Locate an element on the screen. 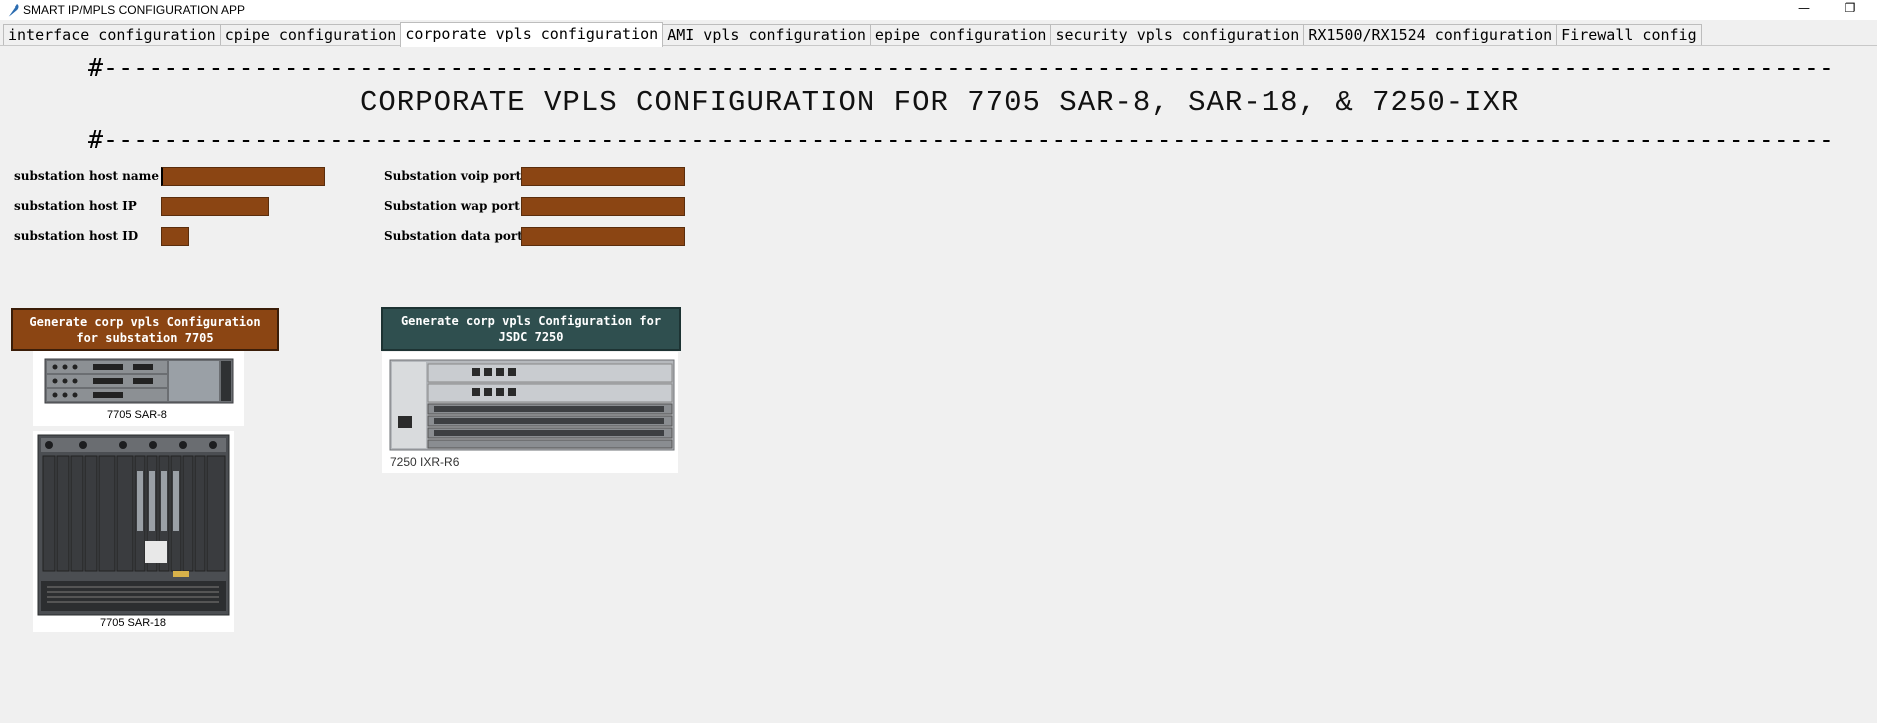 Image resolution: width=1877 pixels, height=723 pixels. tab-ami-vpls-configuration: AMI vpls configuration is located at coordinates (766, 35).